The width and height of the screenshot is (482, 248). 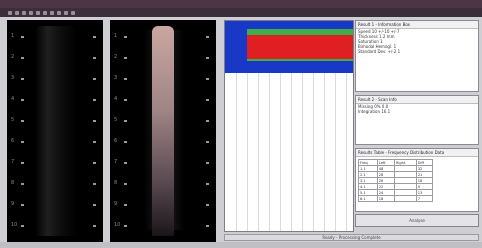 What do you see at coordinates (379, 51) in the screenshot?
I see `info-line: Standard Dev. +/-2.1` at bounding box center [379, 51].